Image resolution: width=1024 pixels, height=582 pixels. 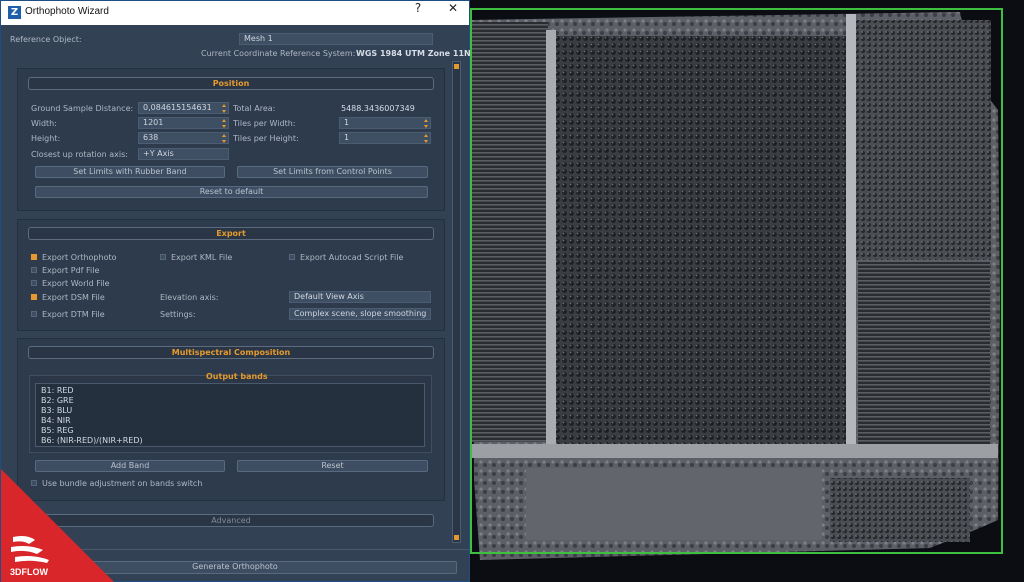 What do you see at coordinates (254, 108) in the screenshot?
I see `total-area-label: Total Area:` at bounding box center [254, 108].